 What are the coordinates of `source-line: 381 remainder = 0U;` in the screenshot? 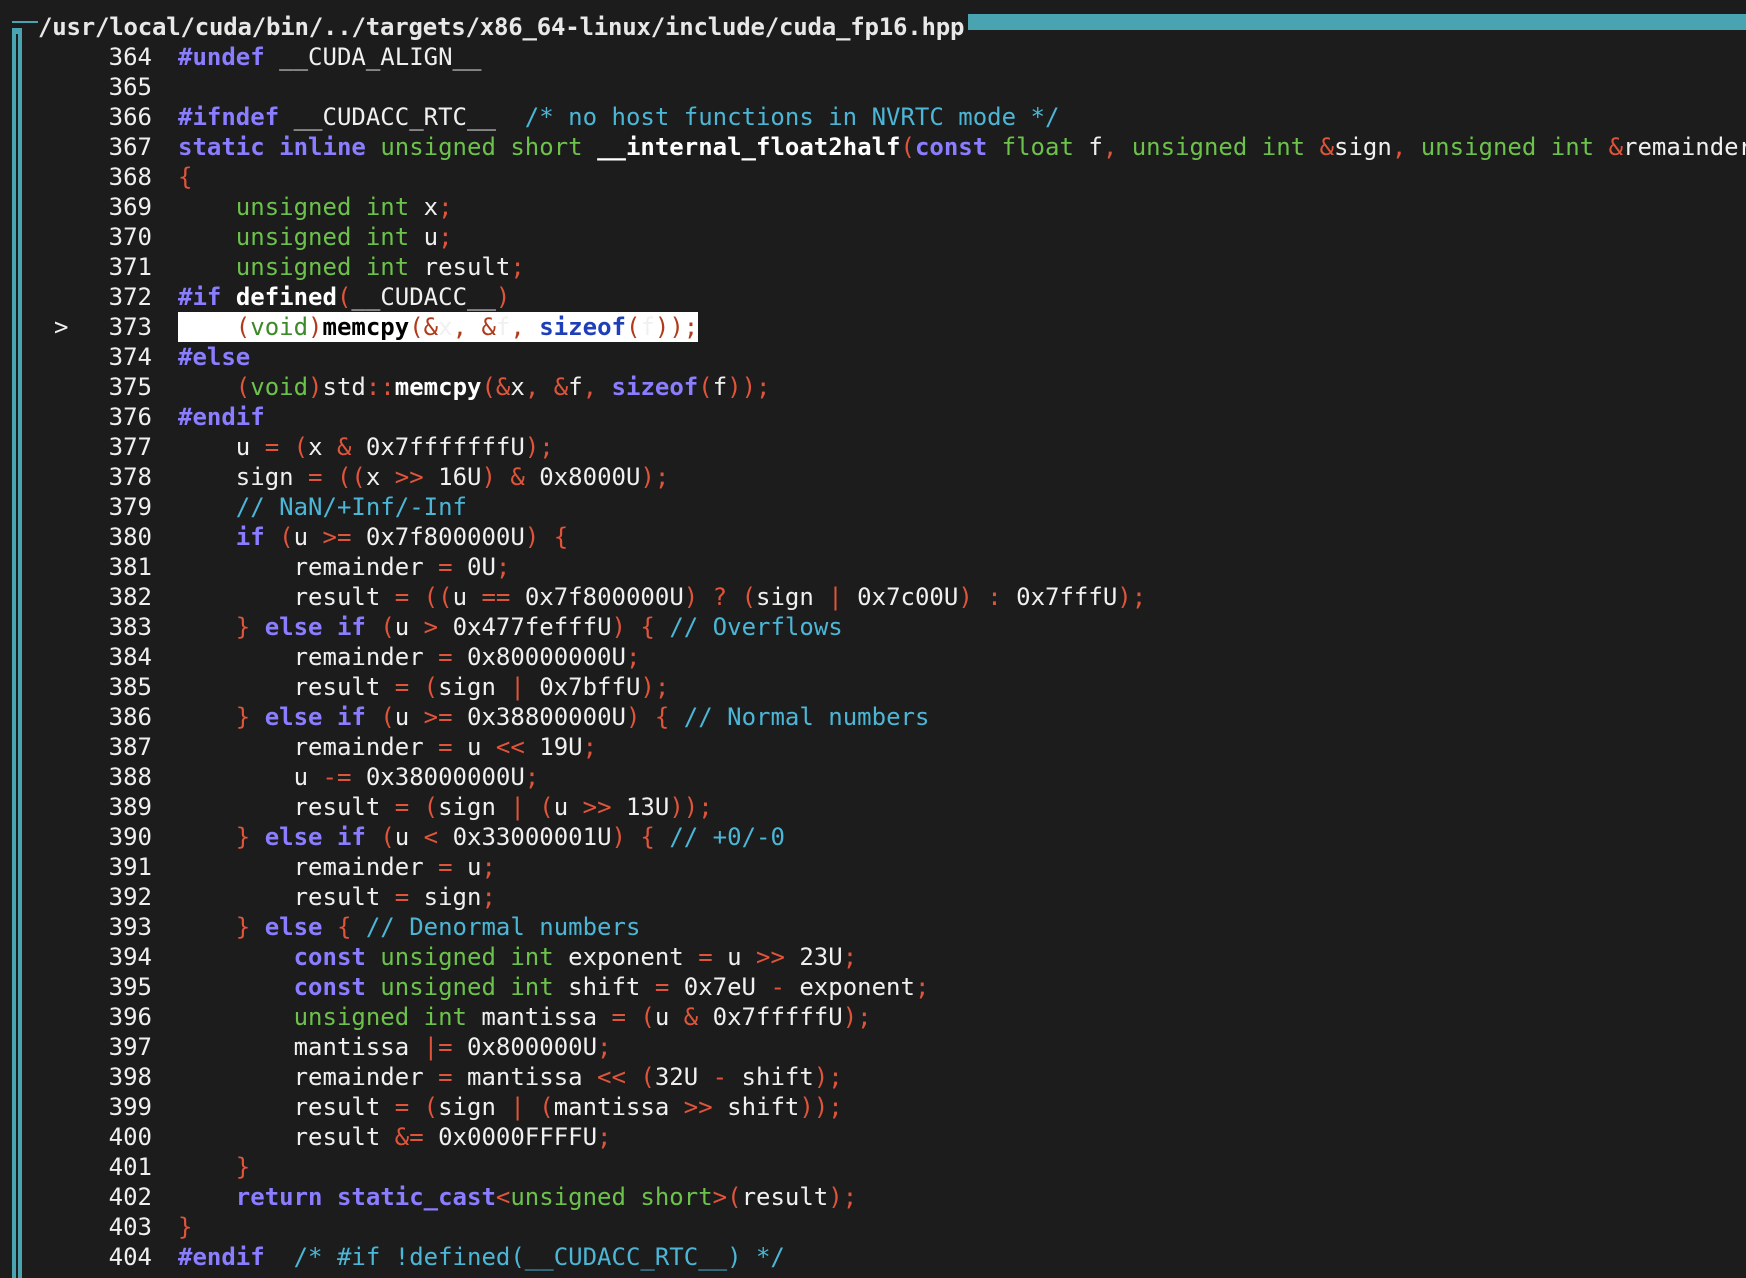 It's located at (873, 567).